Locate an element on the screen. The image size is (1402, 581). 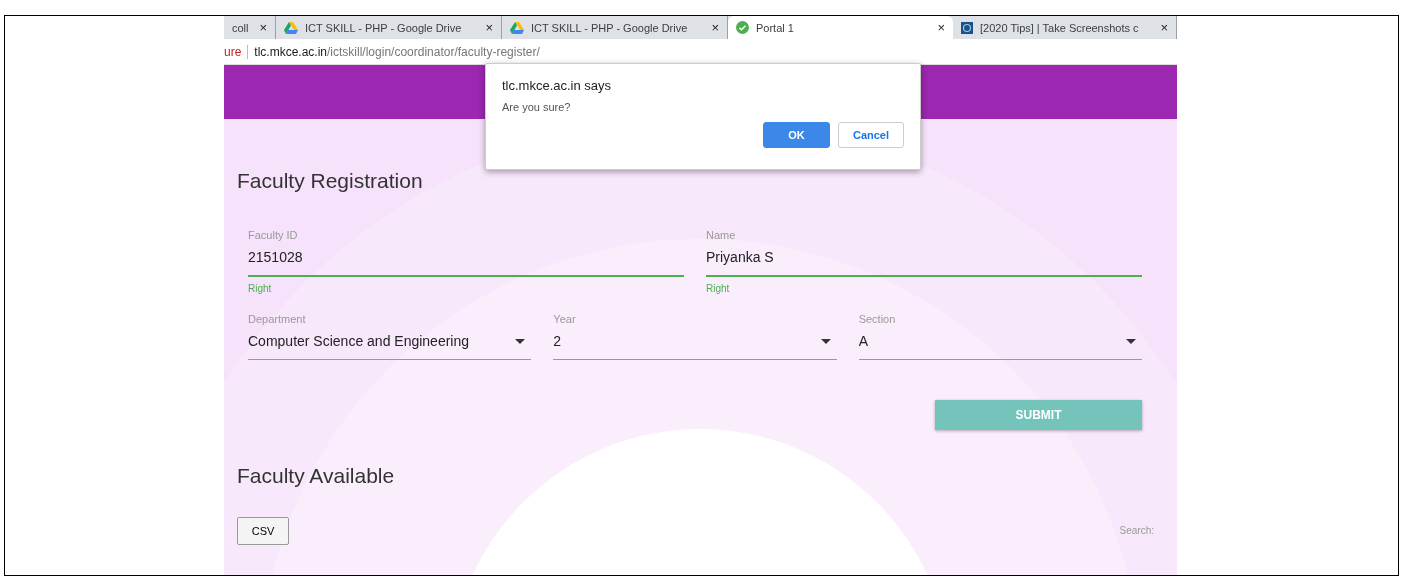
dialog-message: Are you sure? is located at coordinates (537, 107).